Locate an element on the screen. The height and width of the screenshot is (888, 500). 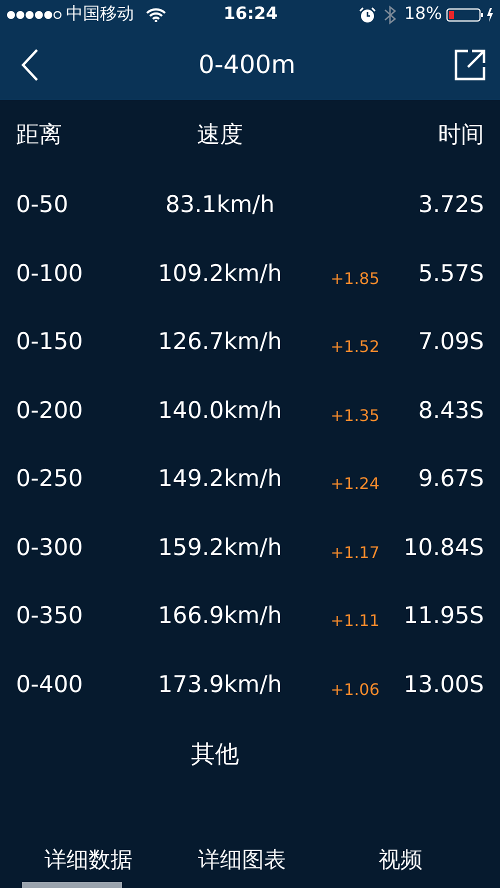
time-cell-text: 11.95S is located at coordinates (443, 616).